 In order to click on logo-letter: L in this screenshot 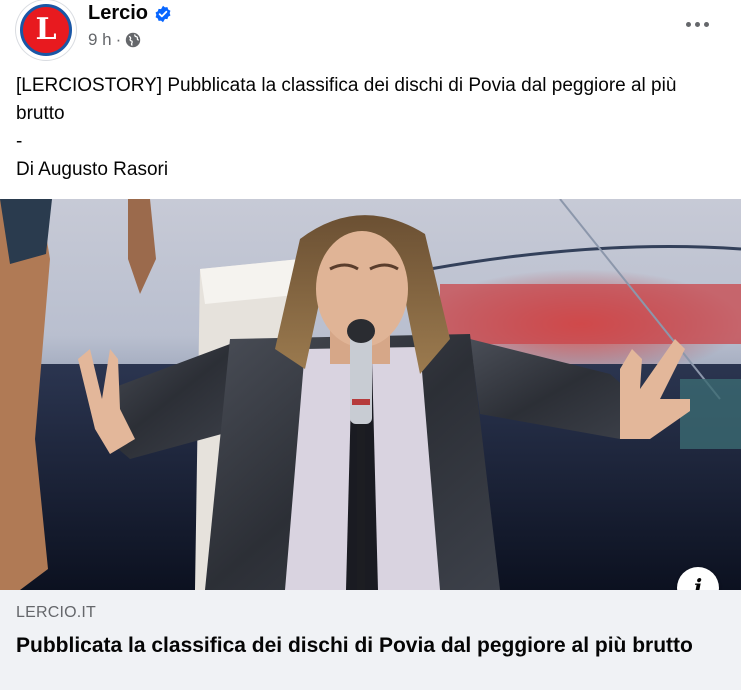, I will do `click(46, 29)`.